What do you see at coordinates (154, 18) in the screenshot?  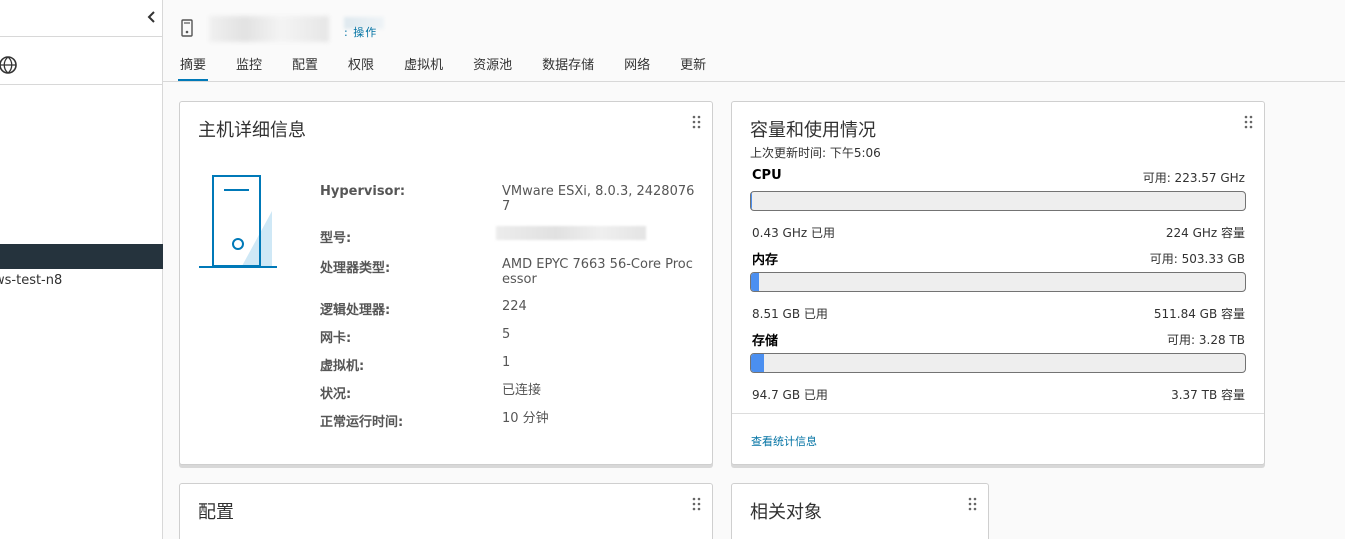 I see `chevron-left-icon` at bounding box center [154, 18].